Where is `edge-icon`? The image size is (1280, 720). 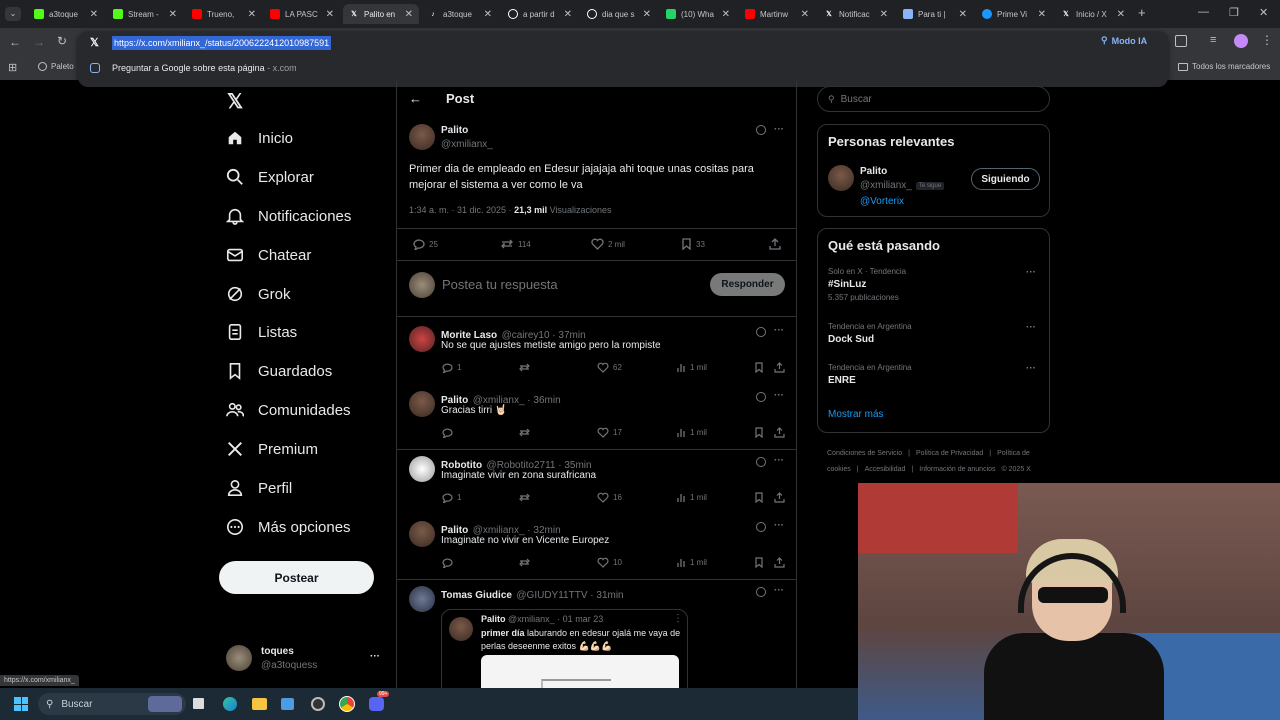 edge-icon is located at coordinates (230, 704).